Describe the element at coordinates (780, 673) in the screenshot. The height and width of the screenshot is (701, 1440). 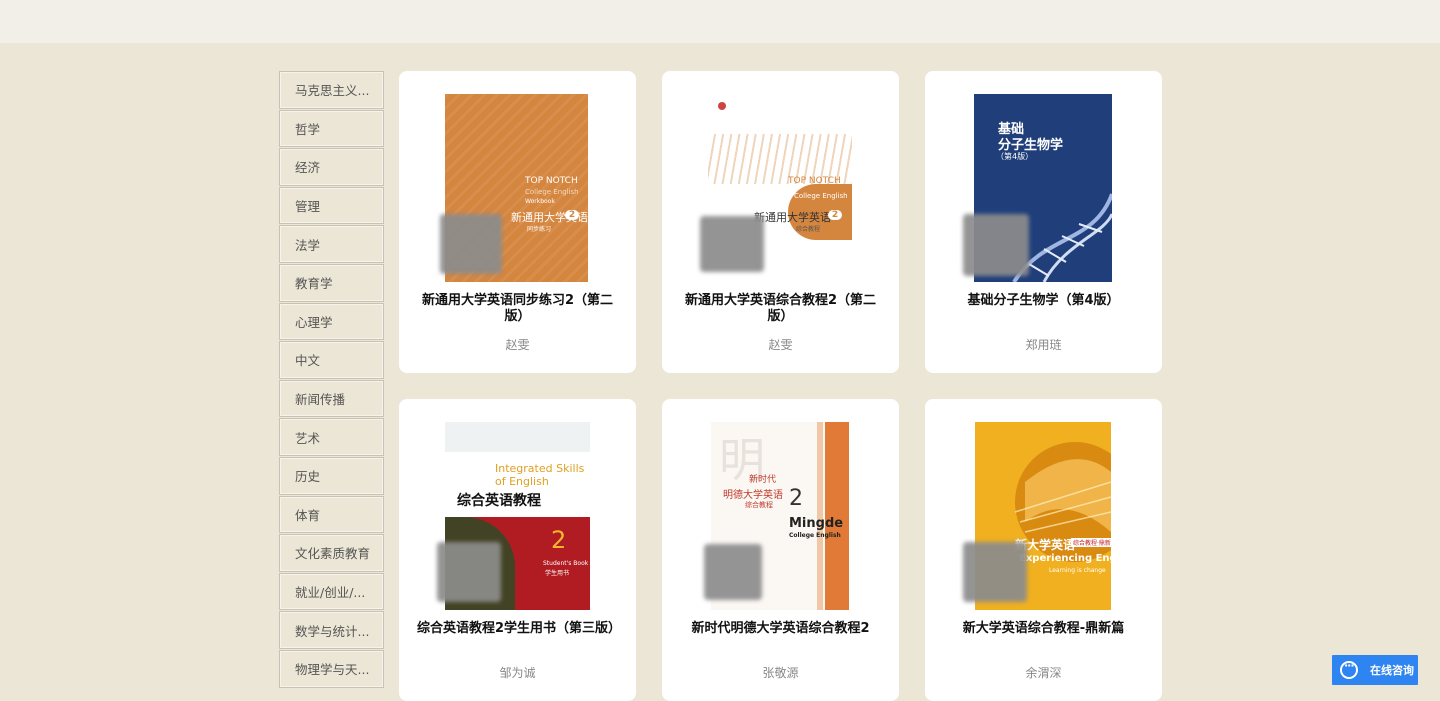
I see `book-author: 张敬源` at that location.